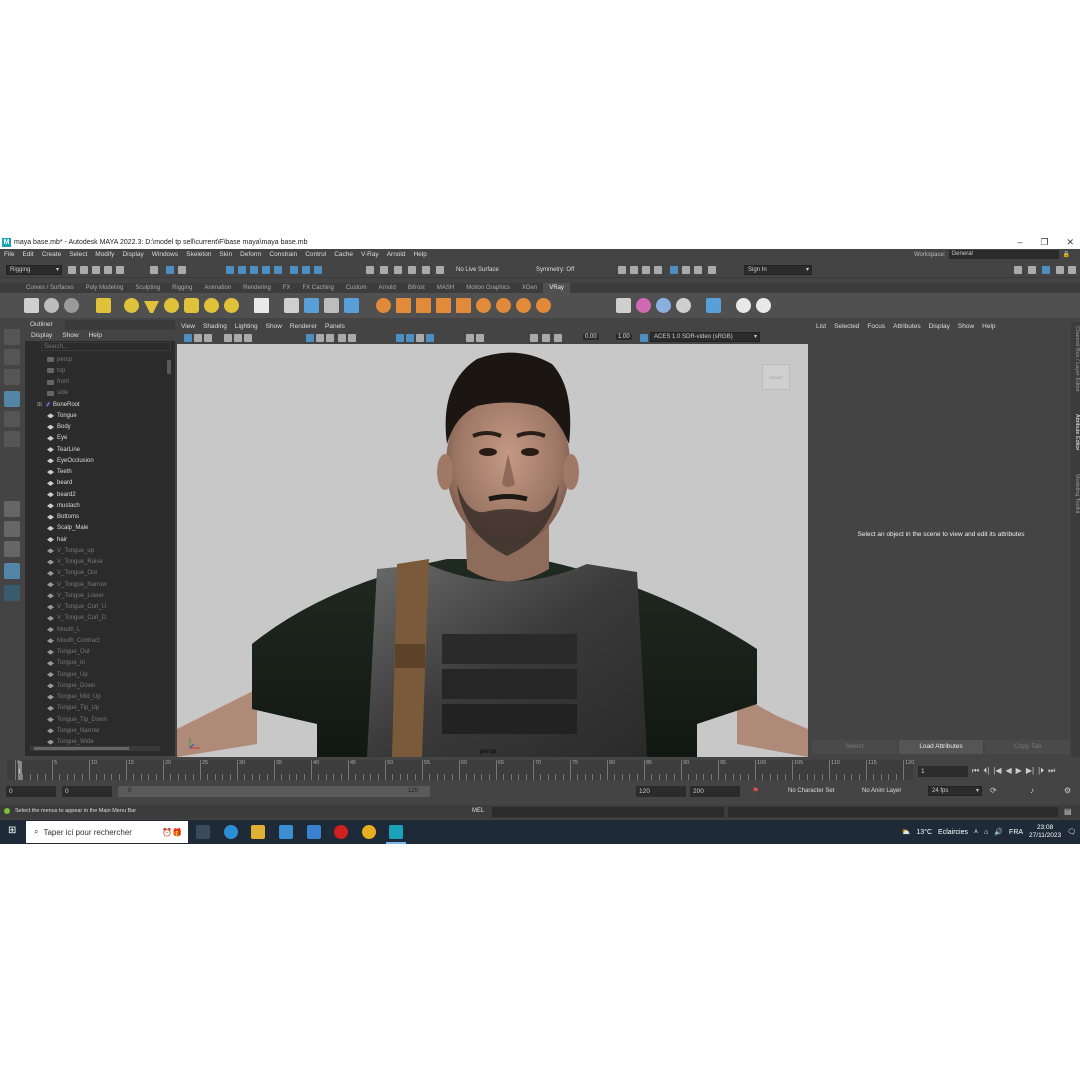 Image resolution: width=1080 pixels, height=1080 pixels. I want to click on menu-v-ray: V-Ray, so click(370, 254).